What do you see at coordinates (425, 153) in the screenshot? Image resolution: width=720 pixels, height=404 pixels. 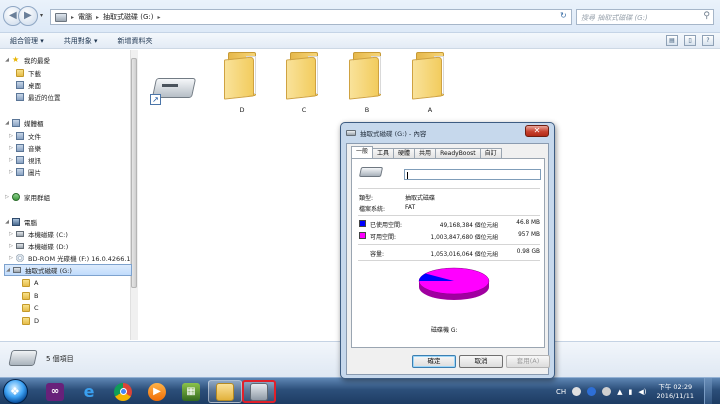 I see `tab-sharing: 共用` at bounding box center [425, 153].